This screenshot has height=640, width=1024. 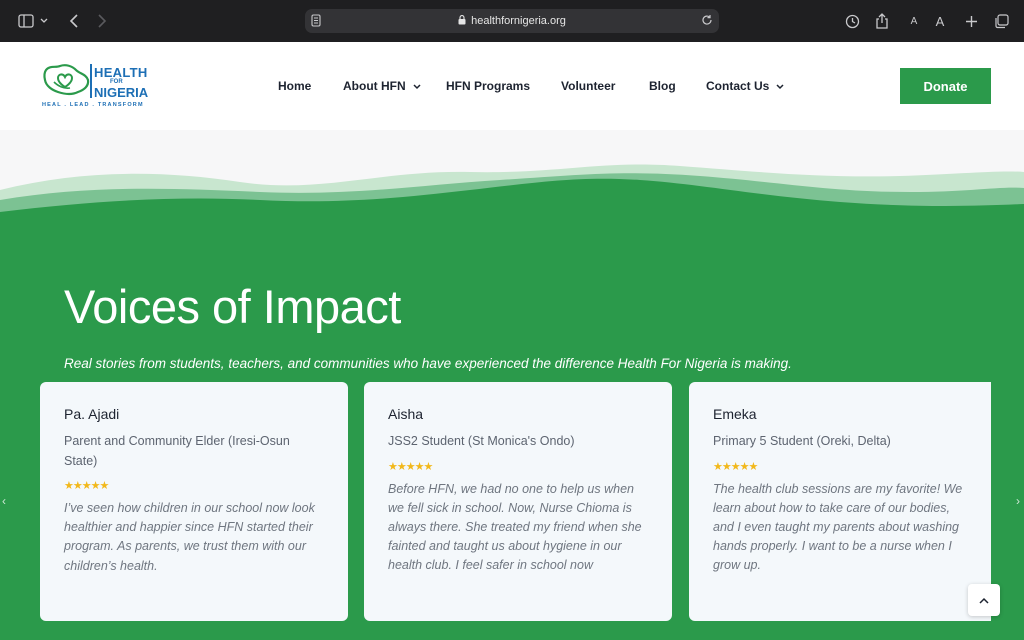 I want to click on nav-item-label: About HFN, so click(x=374, y=86).